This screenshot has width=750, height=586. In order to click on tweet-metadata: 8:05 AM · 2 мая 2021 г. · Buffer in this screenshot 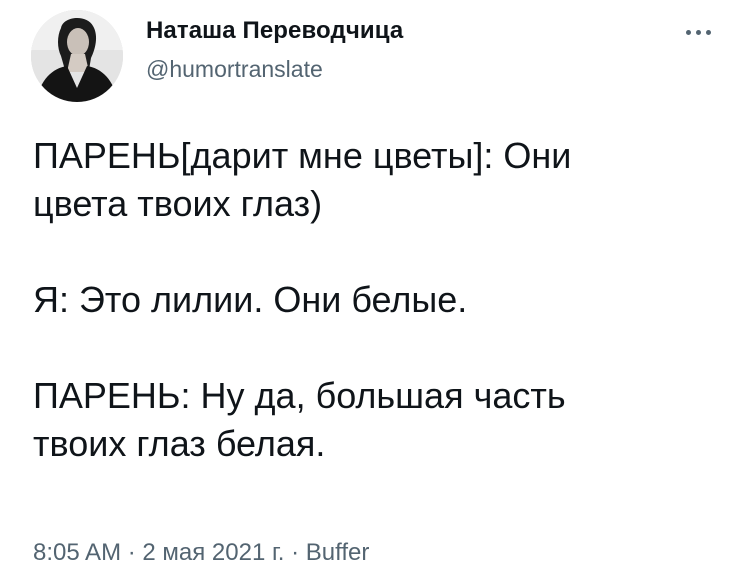, I will do `click(201, 553)`.